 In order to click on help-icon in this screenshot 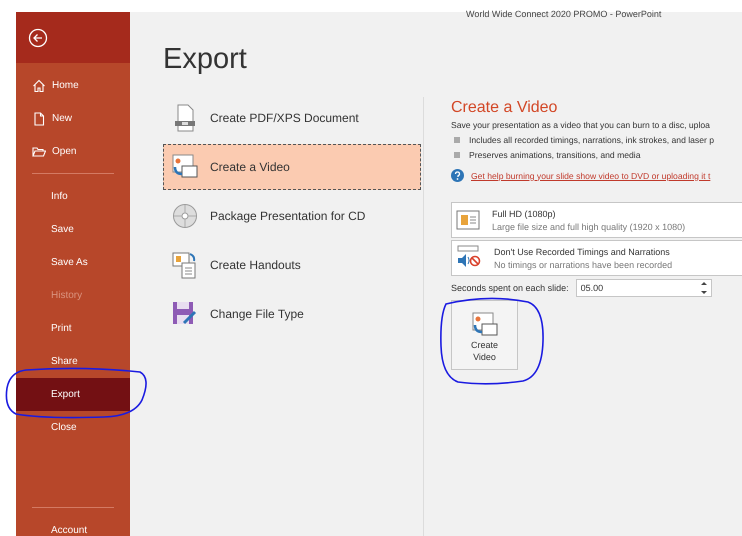, I will do `click(457, 175)`.